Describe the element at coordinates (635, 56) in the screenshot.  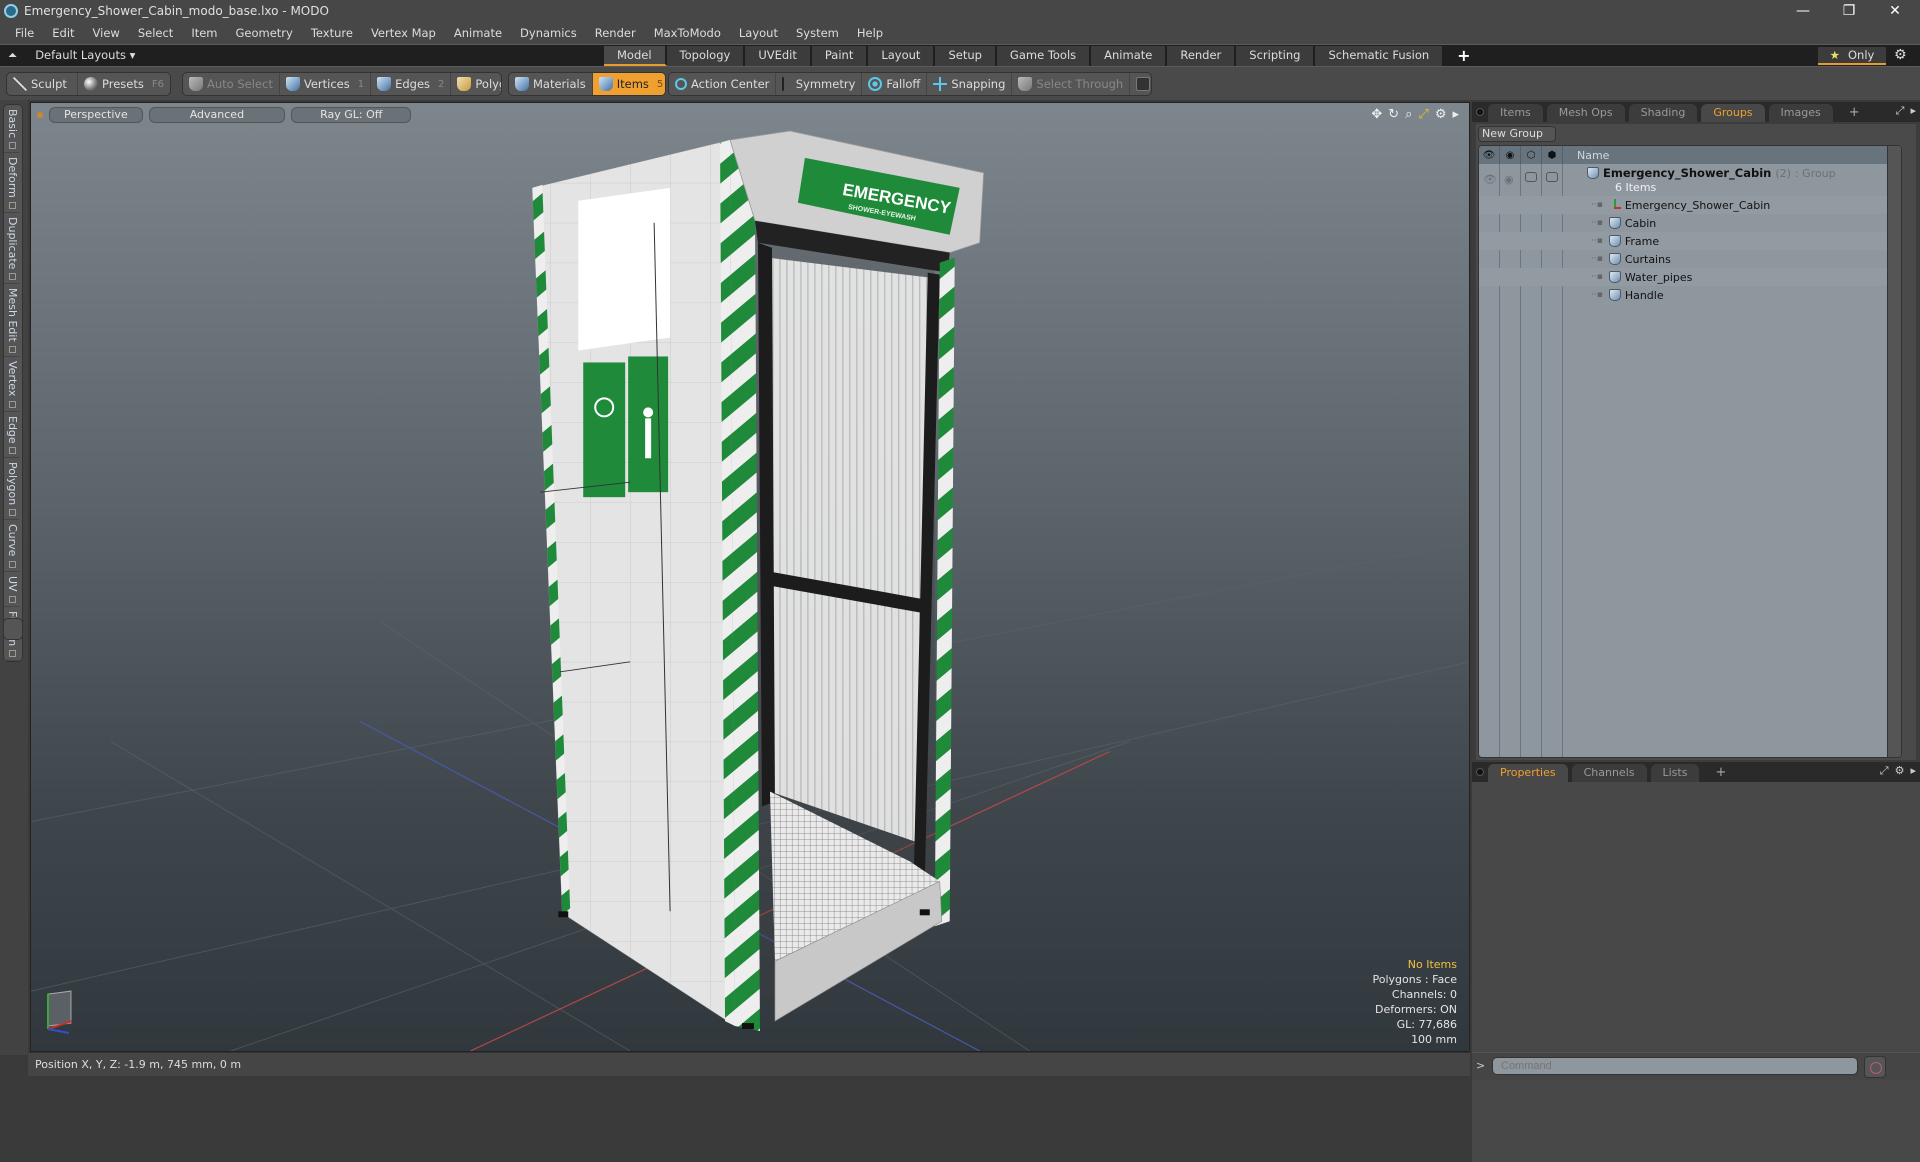
I see `tab-model: Model` at that location.